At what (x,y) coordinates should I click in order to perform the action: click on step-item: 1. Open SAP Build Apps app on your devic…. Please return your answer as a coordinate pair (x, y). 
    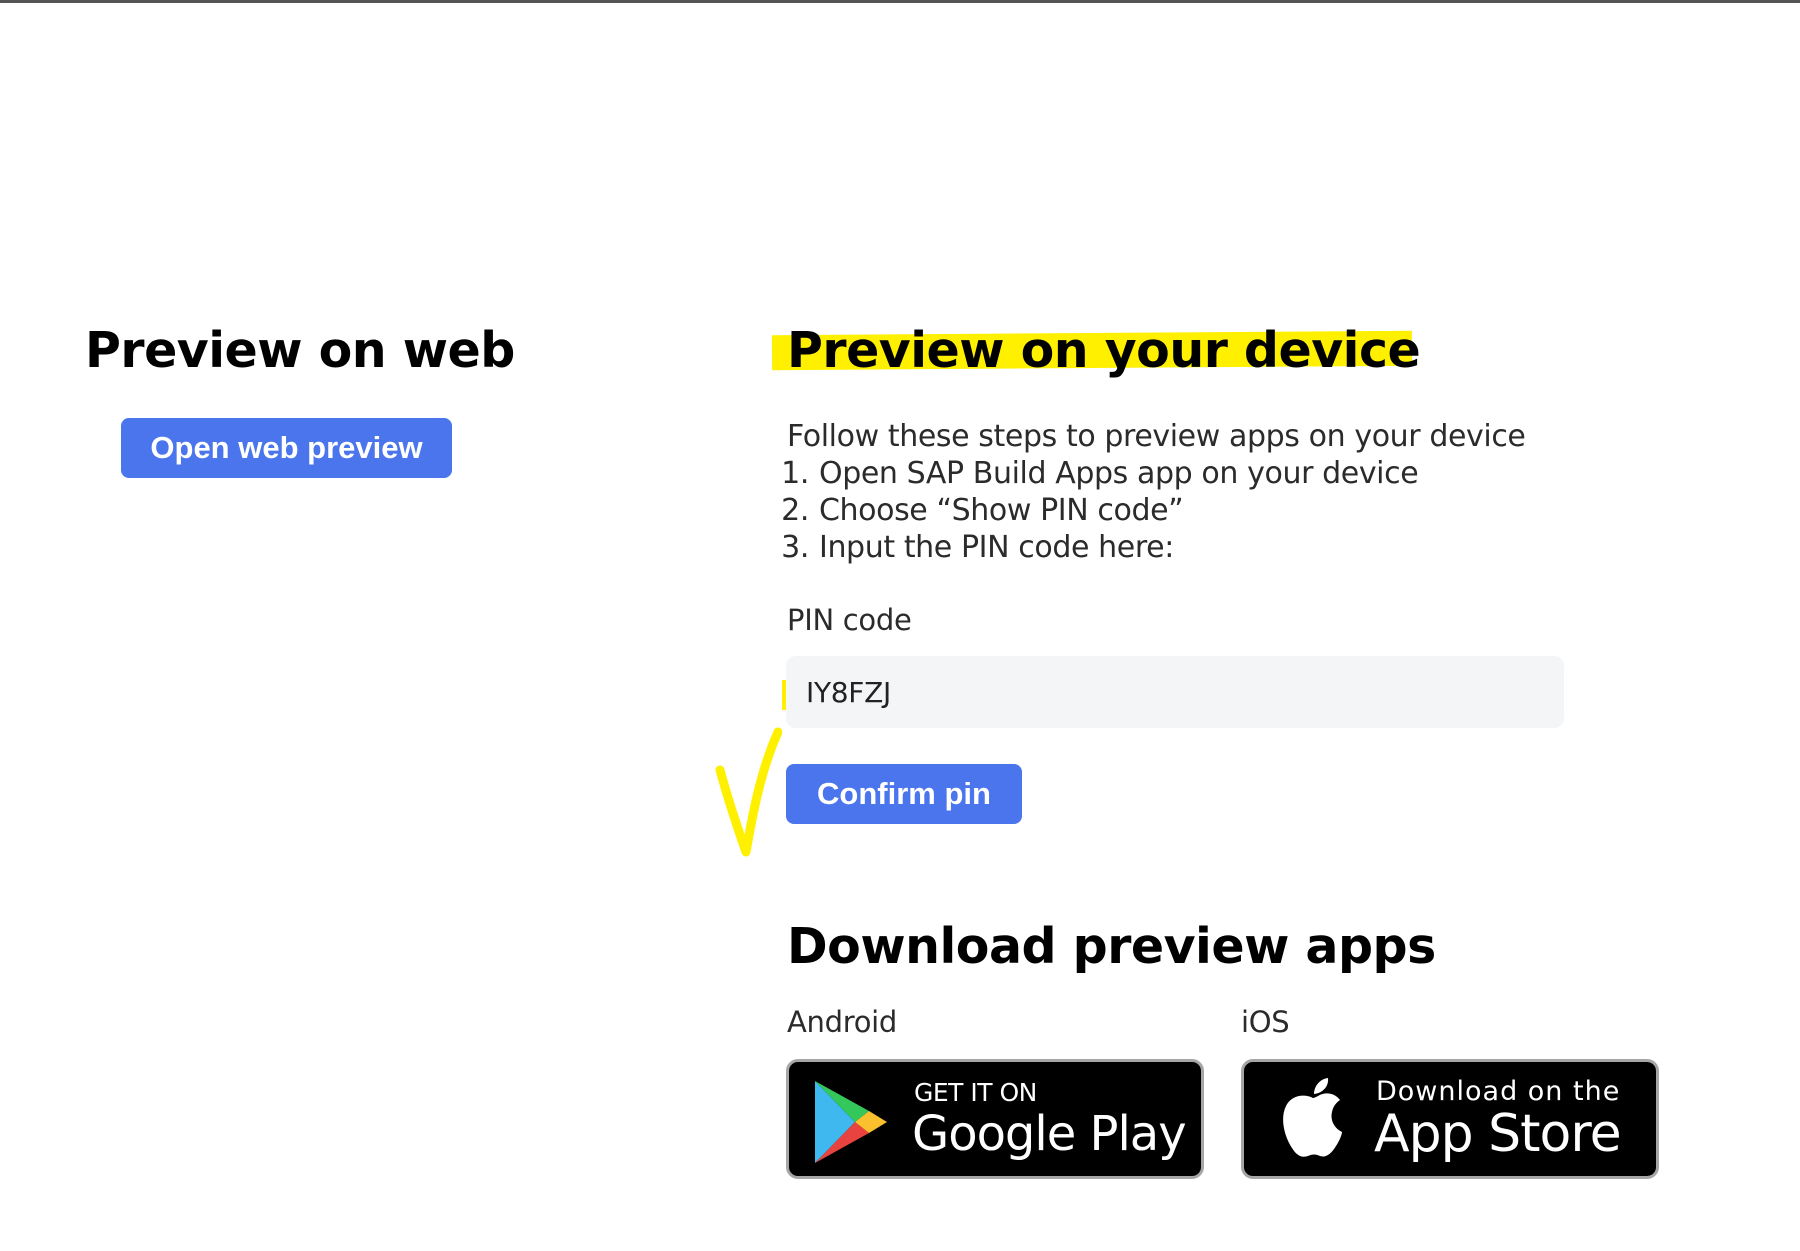
    Looking at the image, I should click on (1100, 473).